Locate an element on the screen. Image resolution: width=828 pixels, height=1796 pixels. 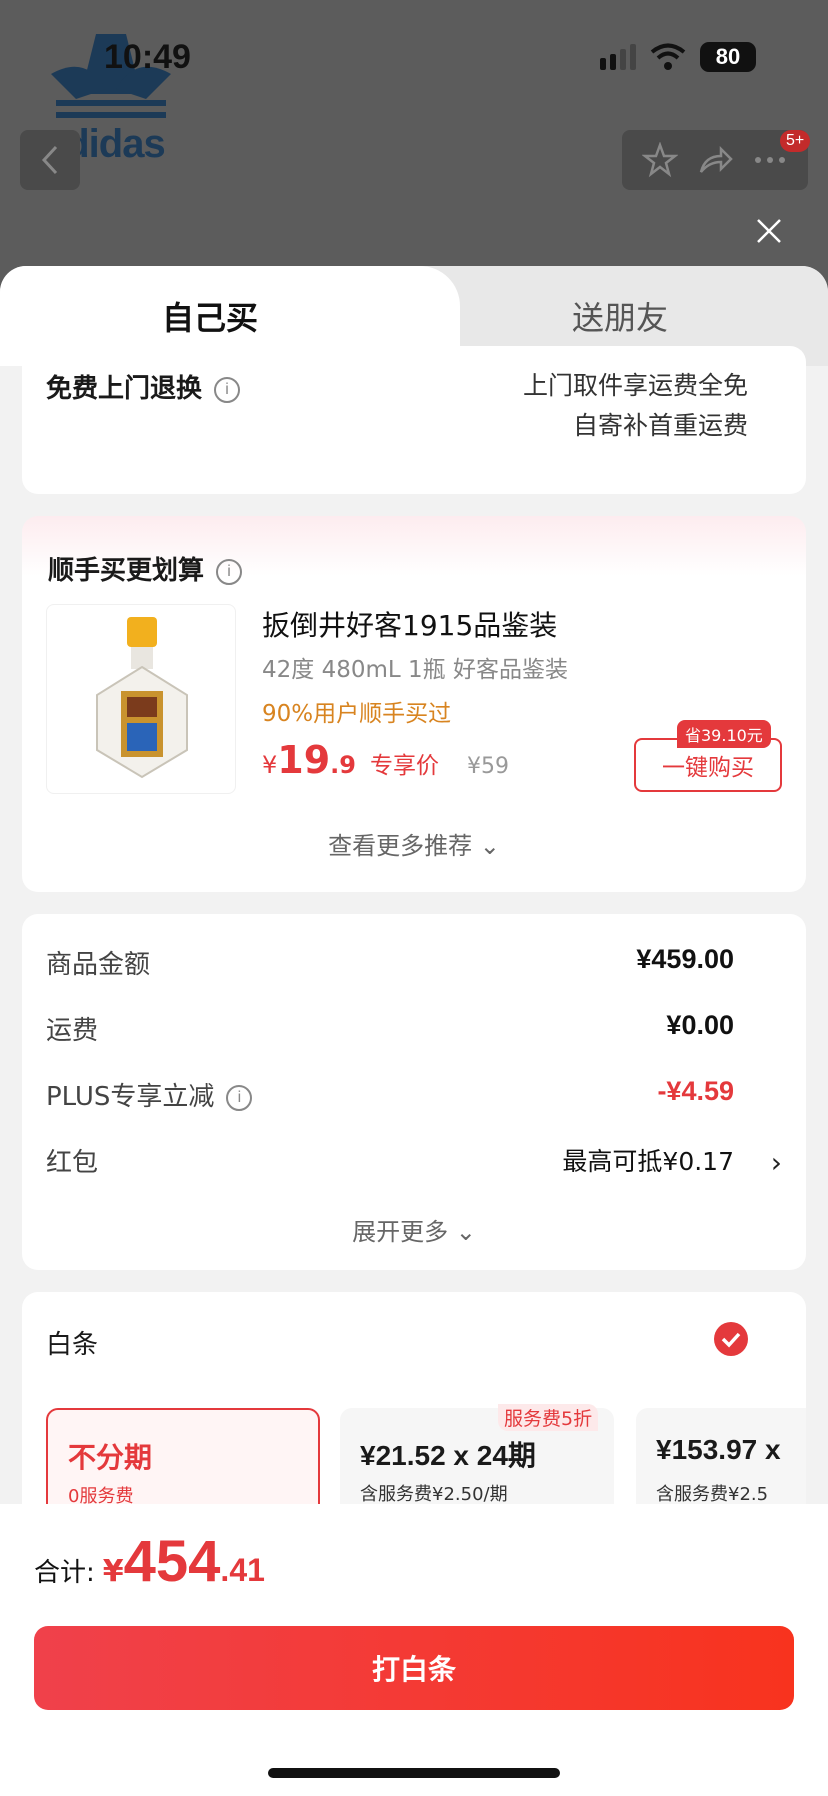
addon-title: 顺手买更划算 is located at coordinates (126, 571).